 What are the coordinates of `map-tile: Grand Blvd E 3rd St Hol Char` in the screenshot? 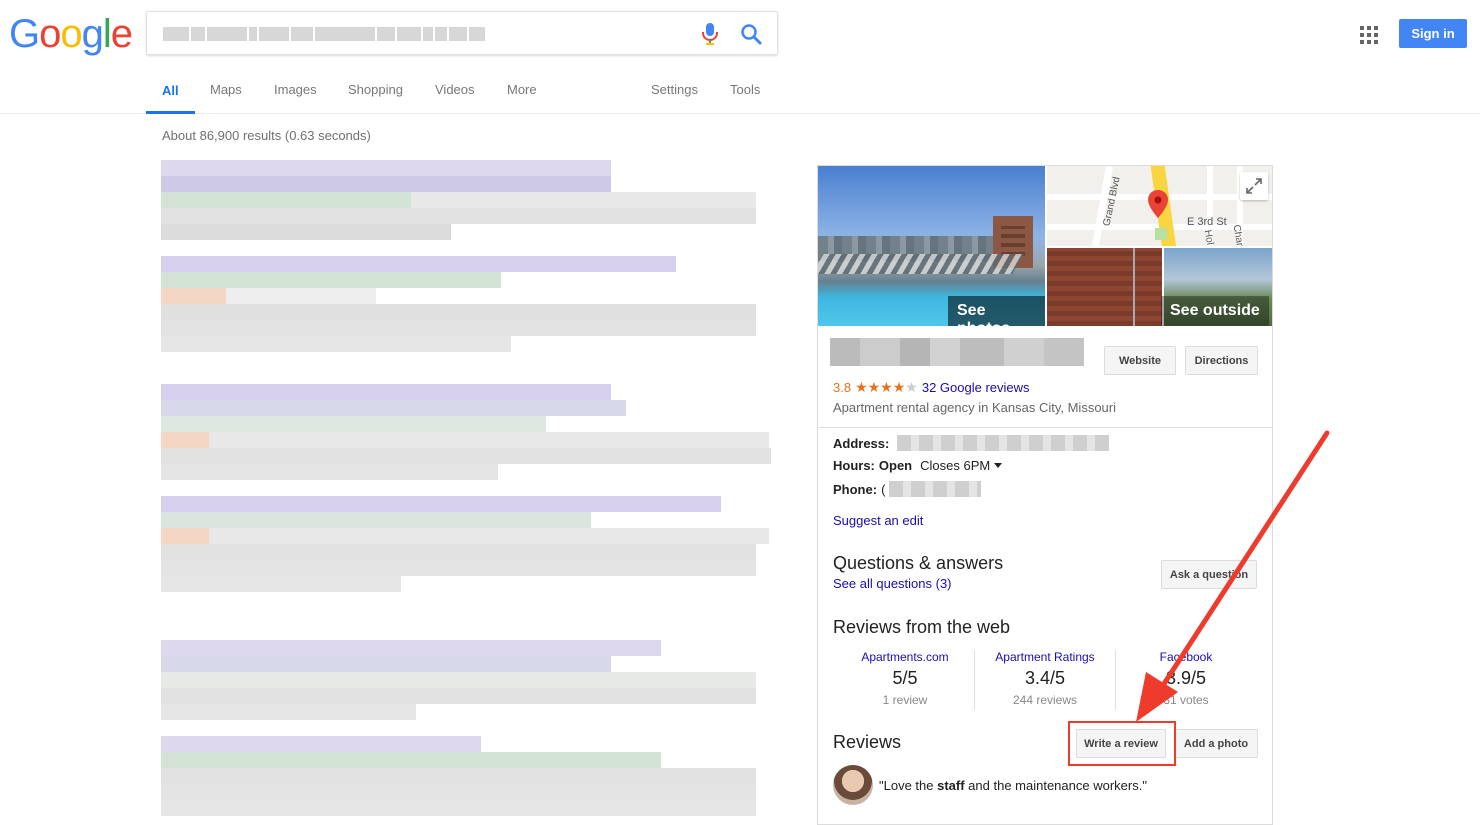 It's located at (1159, 206).